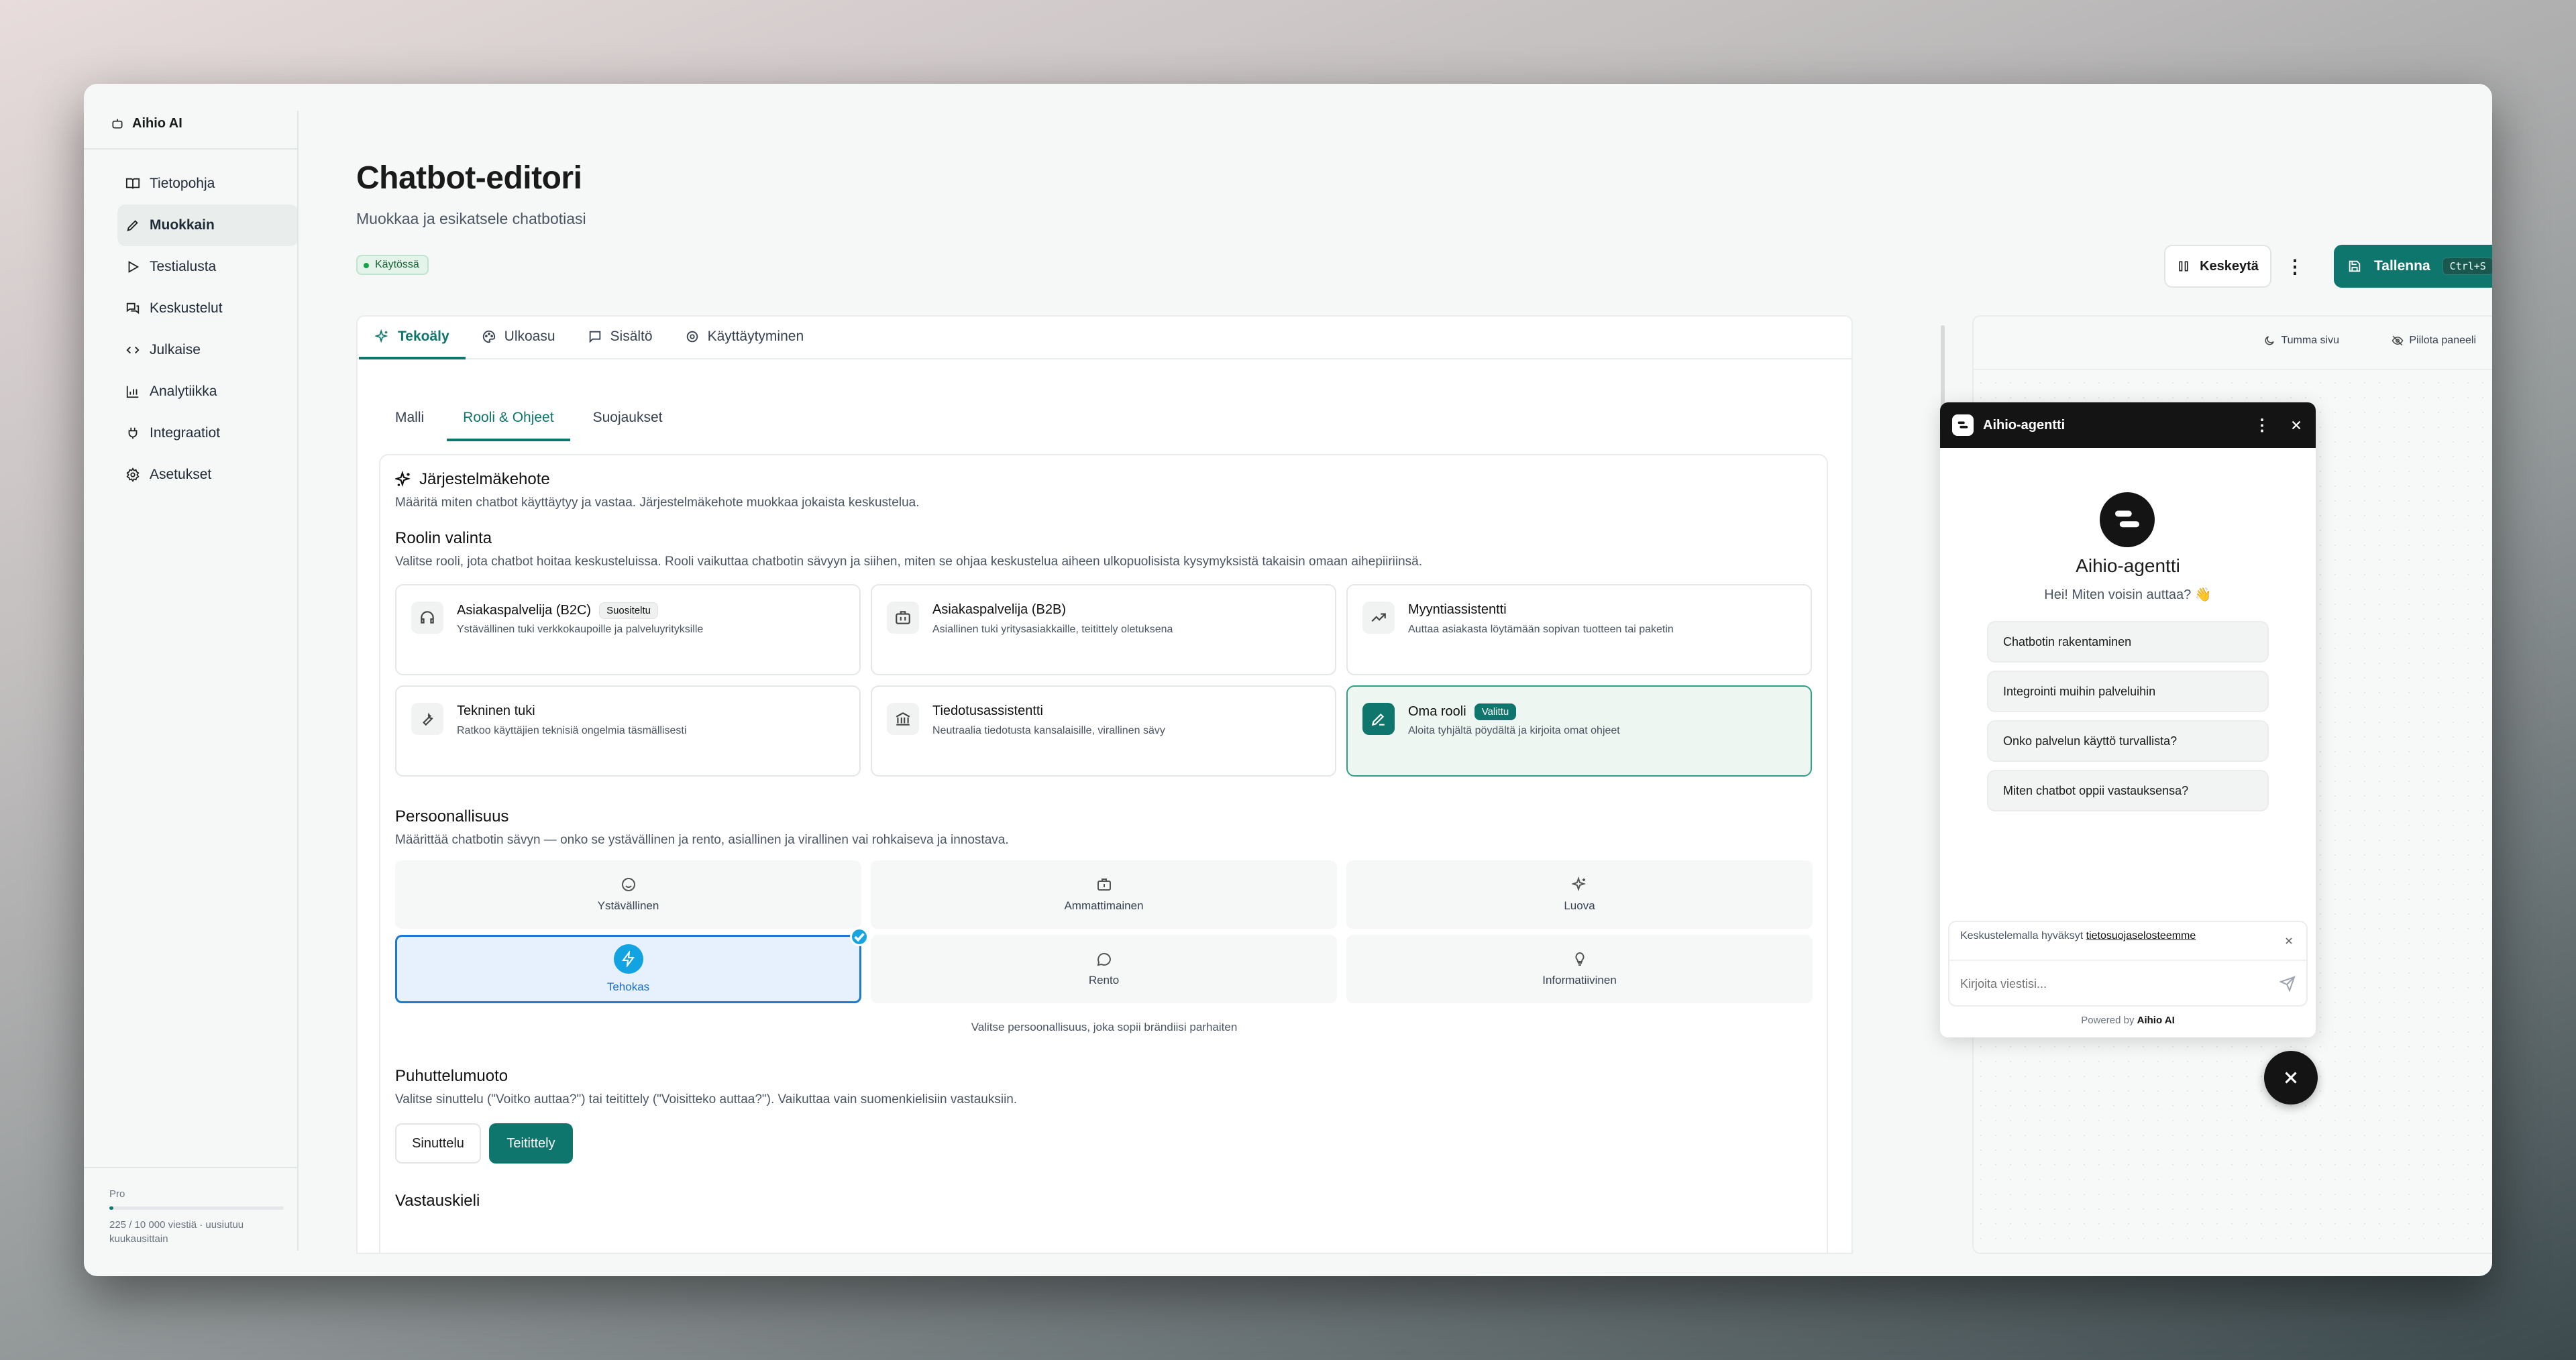 Image resolution: width=2576 pixels, height=1360 pixels. Describe the element at coordinates (2310, 340) in the screenshot. I see `dark-page-label: Tumma sivu` at that location.